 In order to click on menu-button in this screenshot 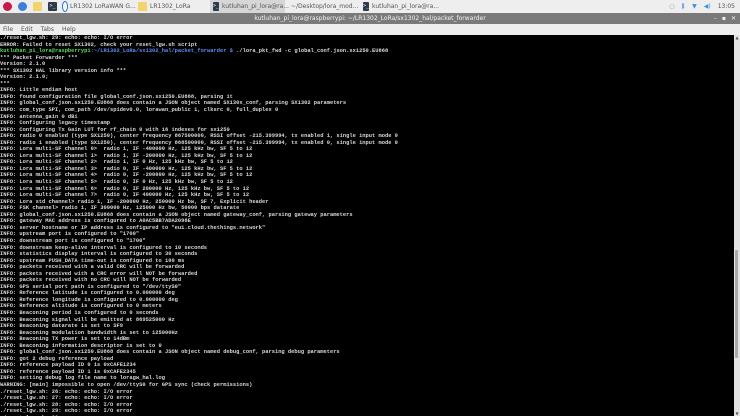, I will do `click(7, 6)`.